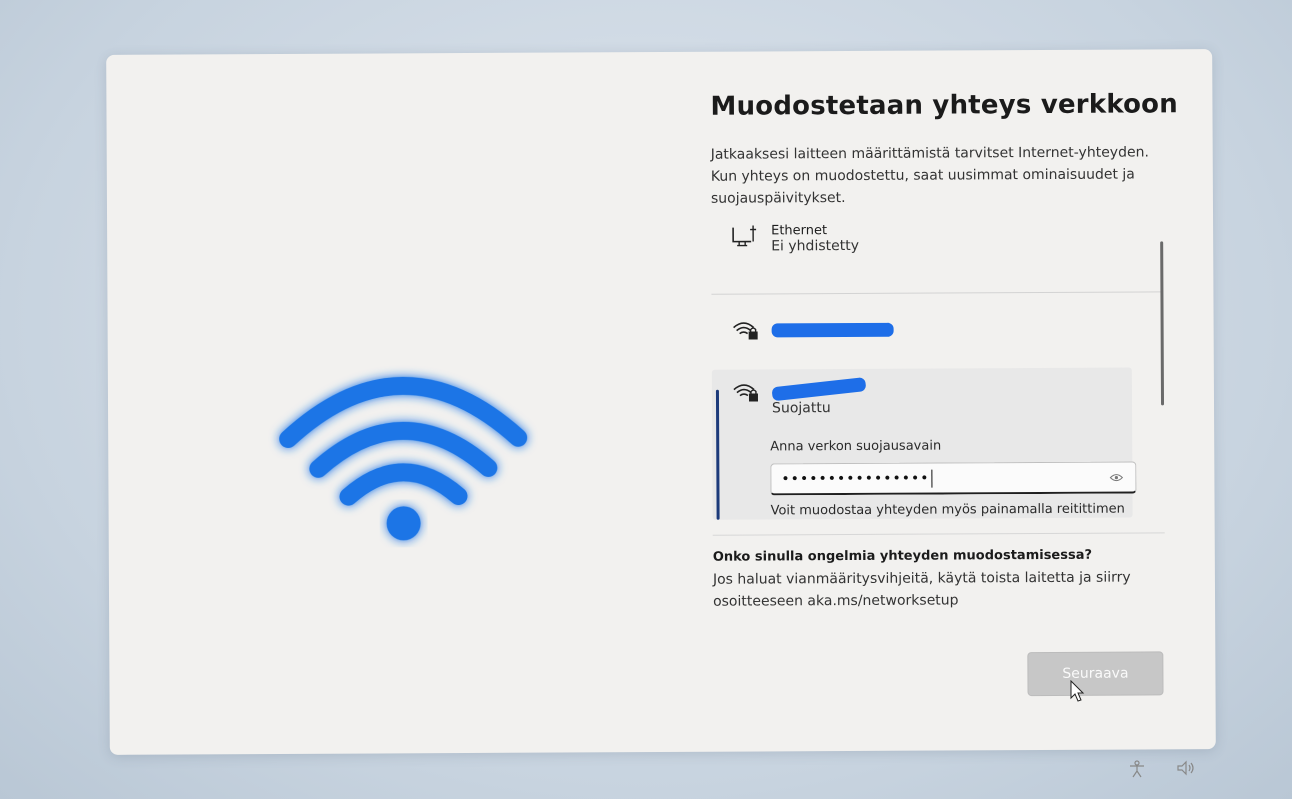 Image resolution: width=1292 pixels, height=799 pixels. Describe the element at coordinates (953, 478) in the screenshot. I see `password-input: ••••••••••••••••` at that location.